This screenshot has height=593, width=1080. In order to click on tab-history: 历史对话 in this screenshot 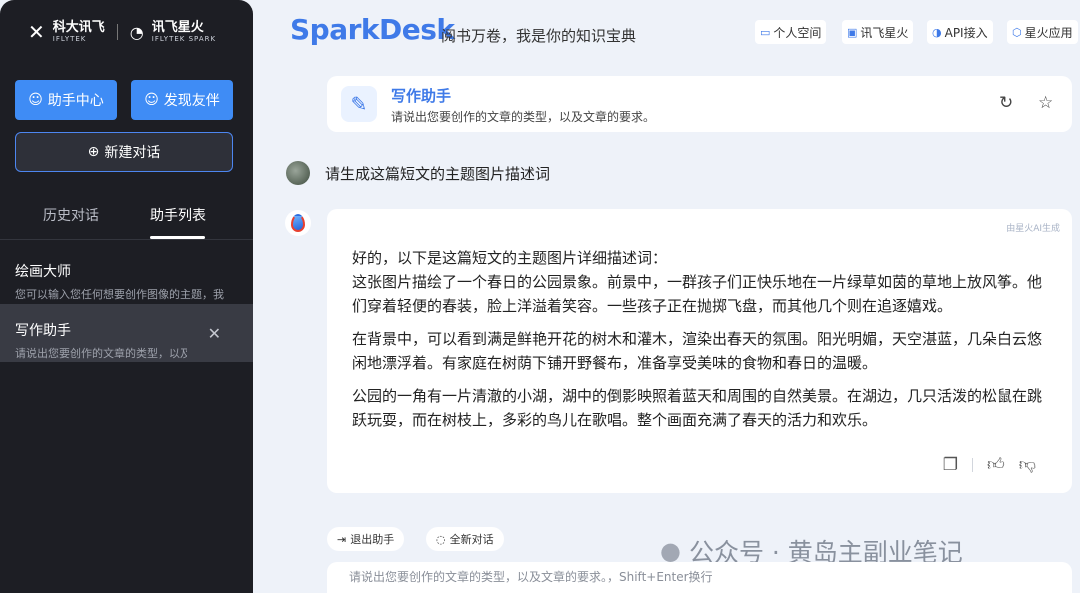, I will do `click(71, 215)`.